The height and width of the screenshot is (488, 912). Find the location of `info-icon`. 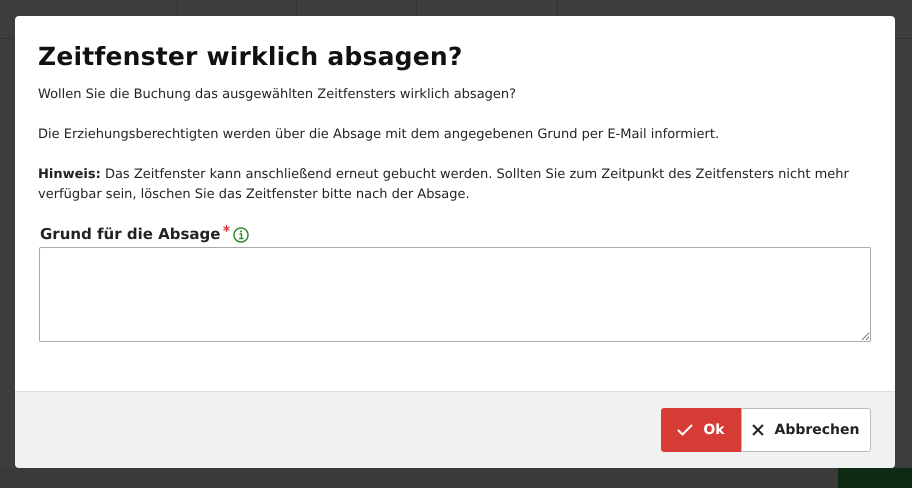

info-icon is located at coordinates (241, 235).